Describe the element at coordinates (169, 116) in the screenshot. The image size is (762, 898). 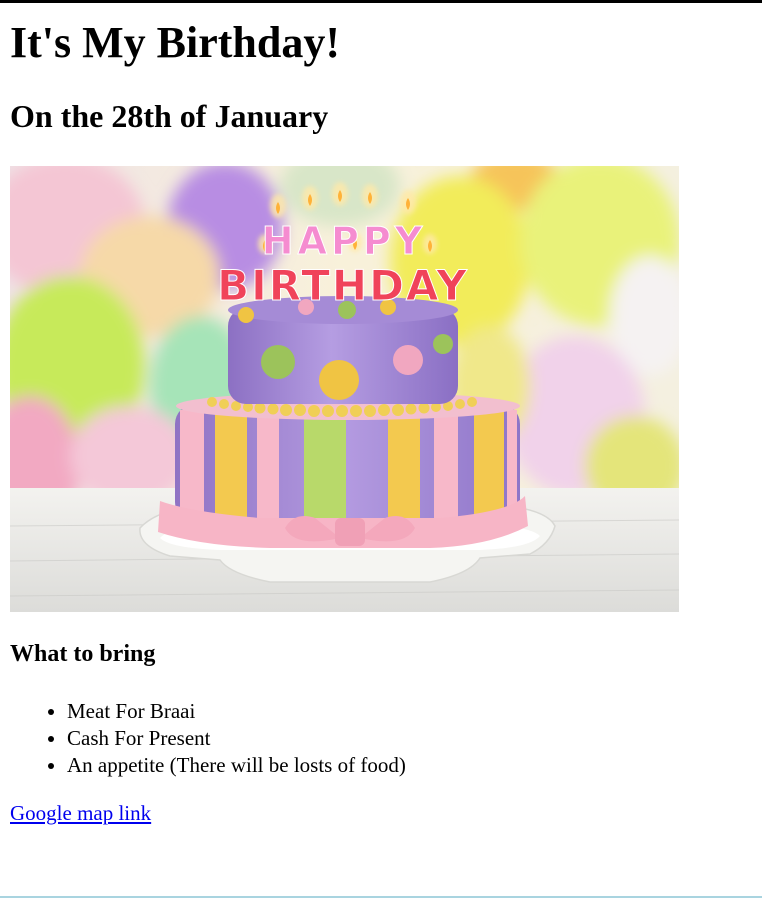
I see `page-subtitle: On the 28th of January` at that location.